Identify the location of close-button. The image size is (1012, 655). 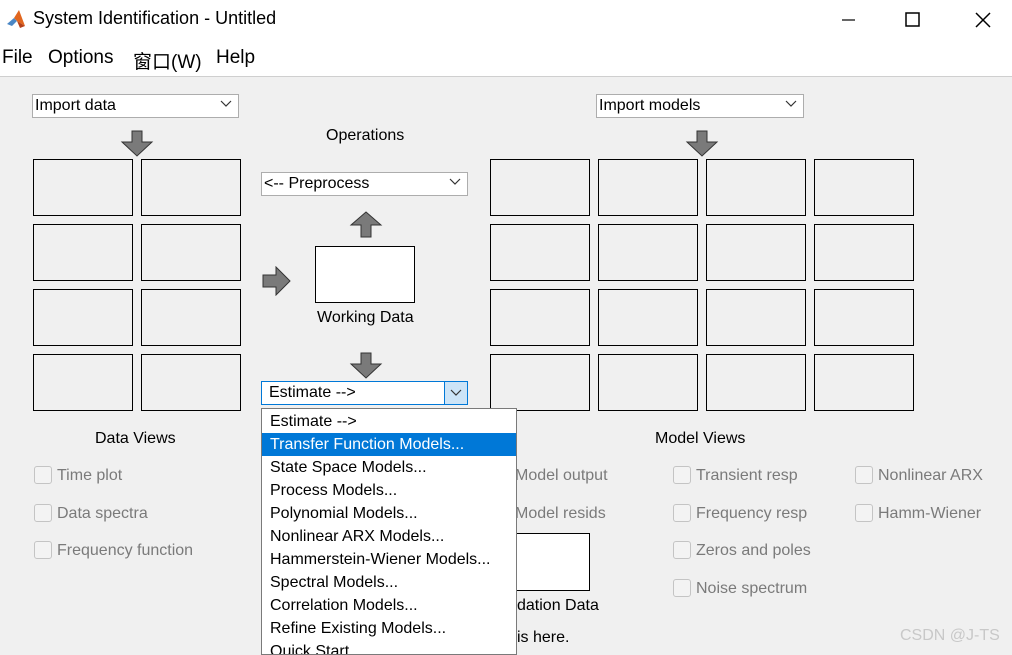
(983, 20).